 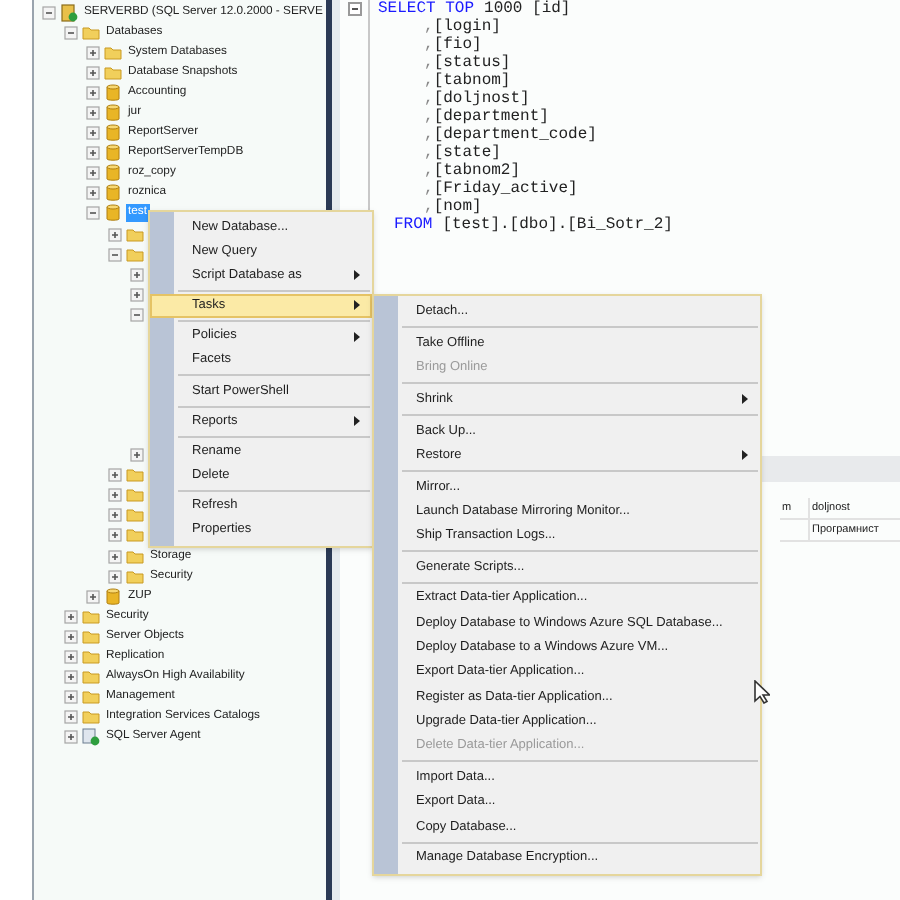 What do you see at coordinates (472, 63) in the screenshot?
I see `sql-text: [status]` at bounding box center [472, 63].